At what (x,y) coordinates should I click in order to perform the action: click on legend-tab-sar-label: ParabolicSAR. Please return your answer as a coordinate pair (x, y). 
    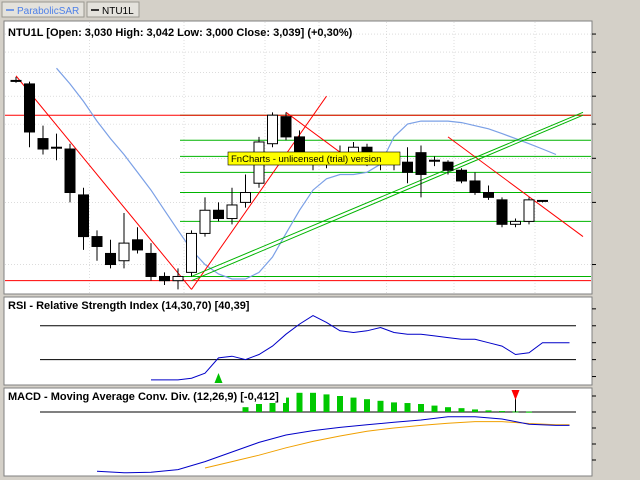
    Looking at the image, I should click on (48, 11).